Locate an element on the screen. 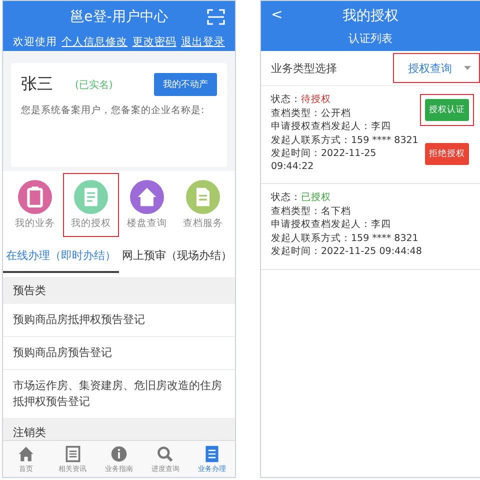  section-header: 注销类 is located at coordinates (119, 429).